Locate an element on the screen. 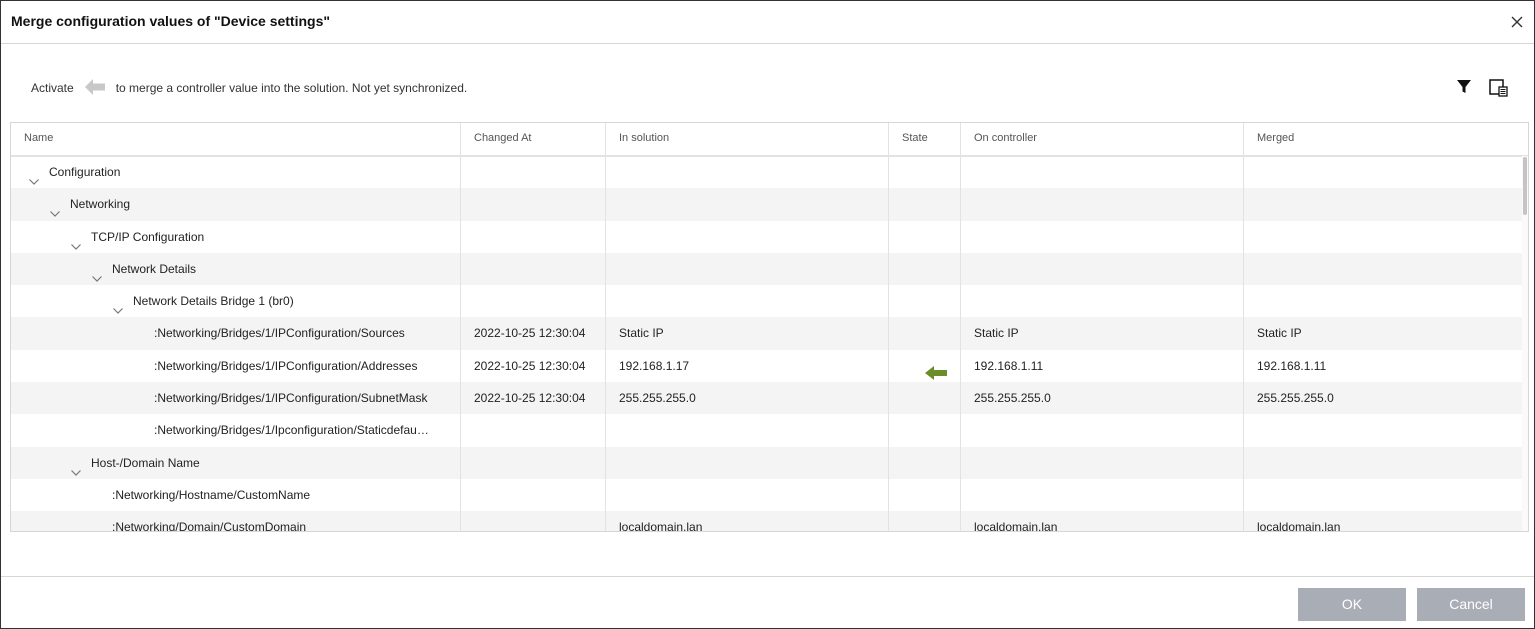  column-header-in-solution: In solution is located at coordinates (747, 139).